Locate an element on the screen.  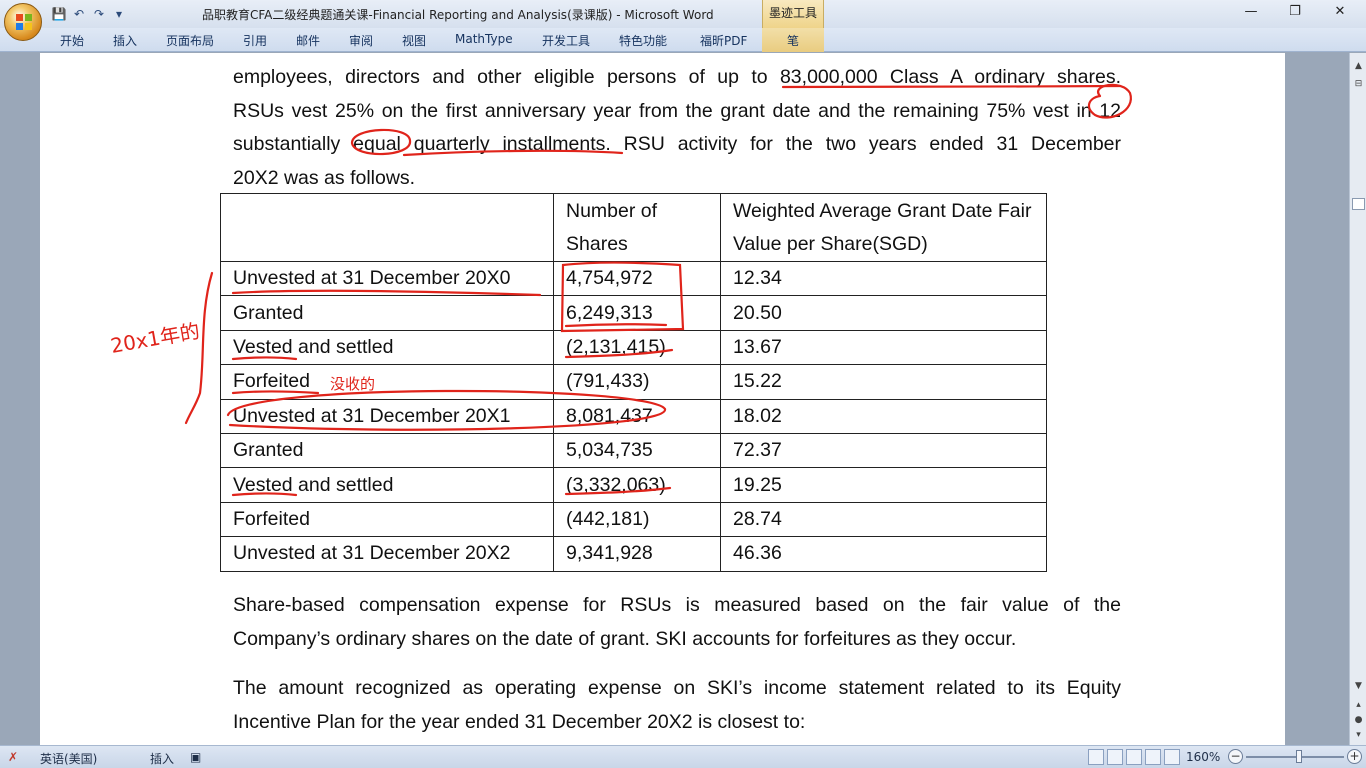
select-browse-object-icon: ● is located at coordinates (1358, 720).